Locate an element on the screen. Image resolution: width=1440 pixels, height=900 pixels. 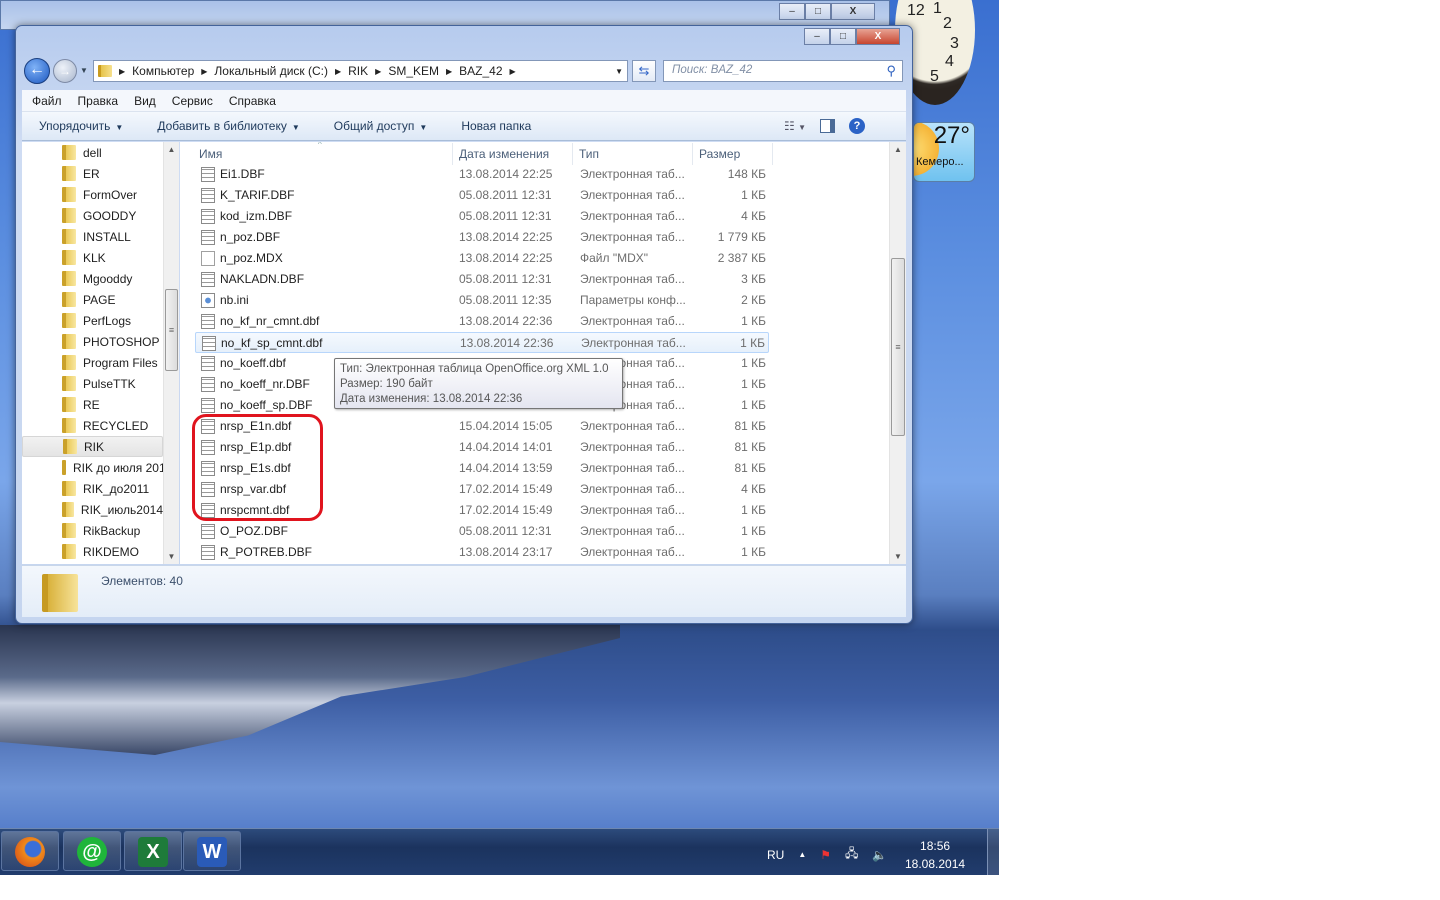
taskbar-clock: 18:56 18.08.2014 is located at coordinates (935, 855).